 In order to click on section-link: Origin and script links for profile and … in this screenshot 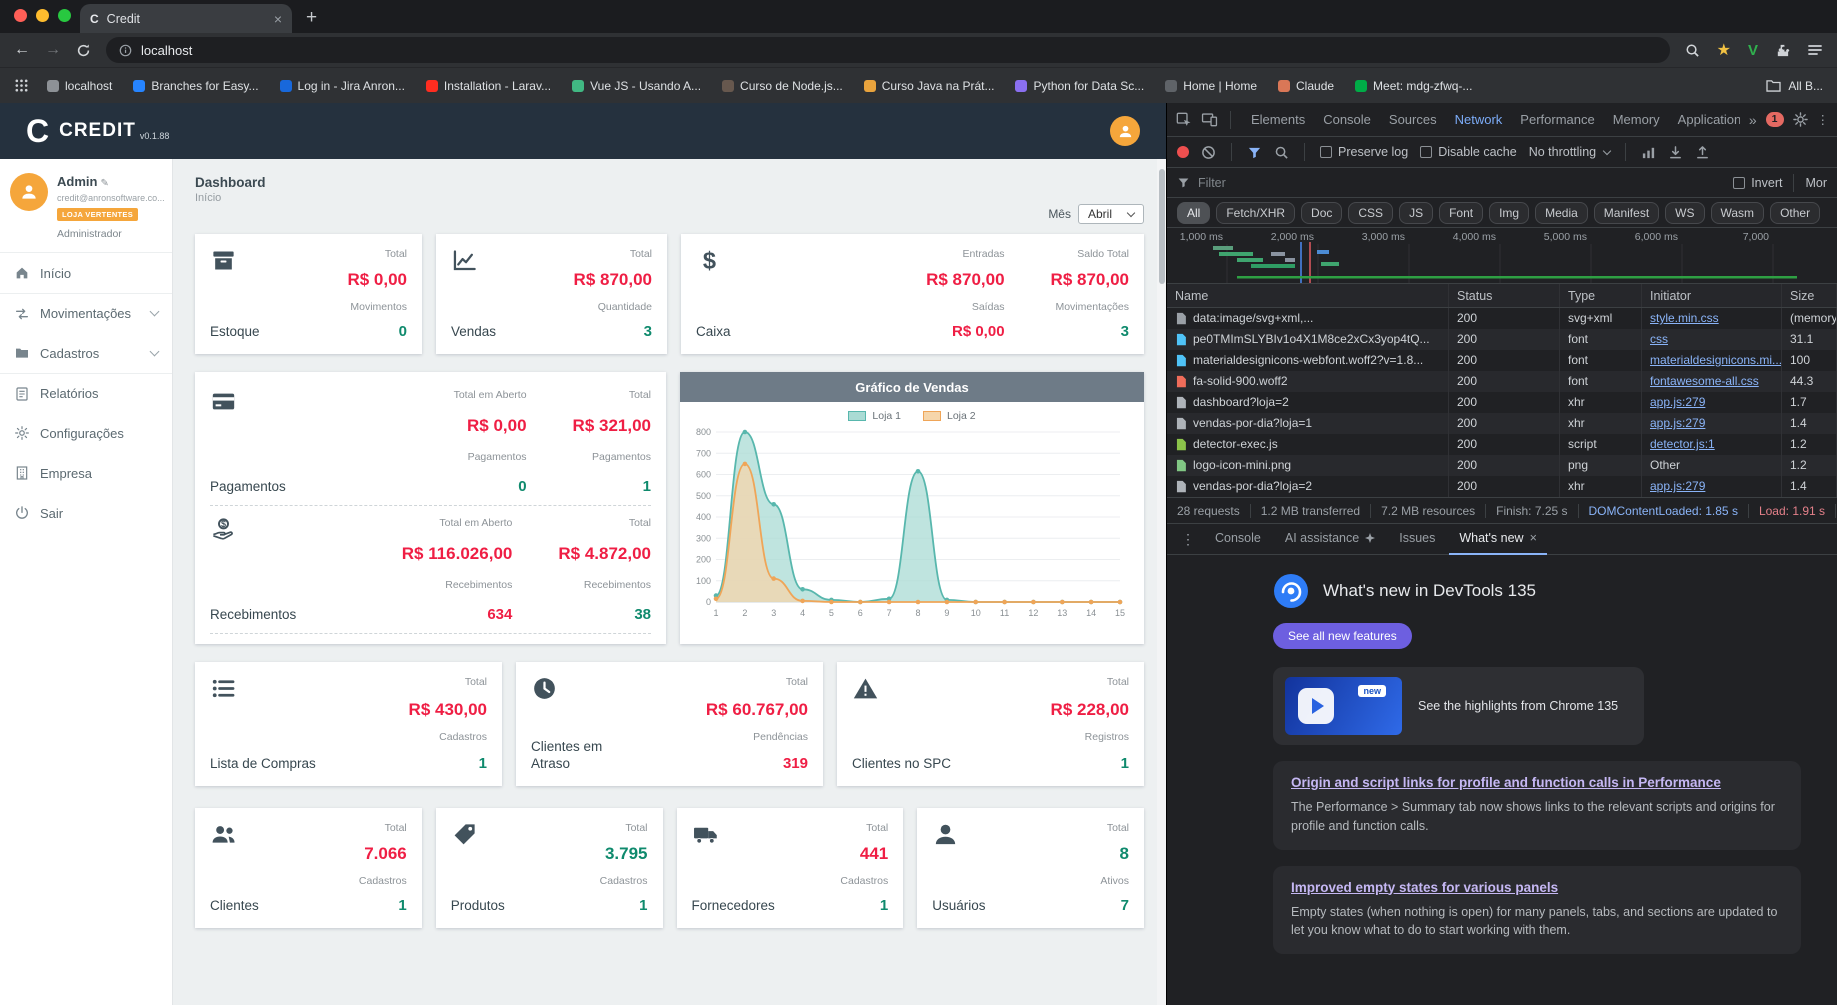, I will do `click(1506, 782)`.